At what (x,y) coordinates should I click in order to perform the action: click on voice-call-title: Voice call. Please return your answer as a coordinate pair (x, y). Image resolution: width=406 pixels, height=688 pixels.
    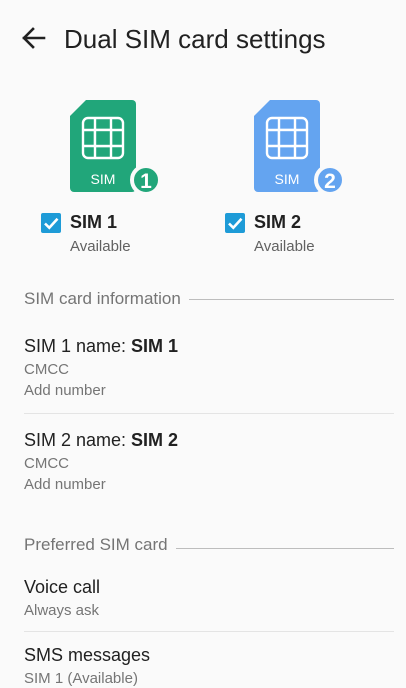
    Looking at the image, I should click on (62, 587).